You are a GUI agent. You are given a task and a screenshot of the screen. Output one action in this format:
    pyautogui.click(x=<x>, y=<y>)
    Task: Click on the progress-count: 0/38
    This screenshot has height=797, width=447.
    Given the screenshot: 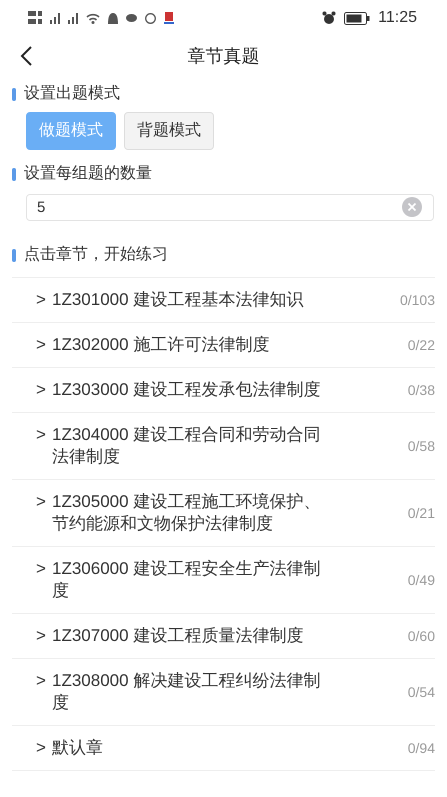 What is the action you would take?
    pyautogui.click(x=421, y=390)
    